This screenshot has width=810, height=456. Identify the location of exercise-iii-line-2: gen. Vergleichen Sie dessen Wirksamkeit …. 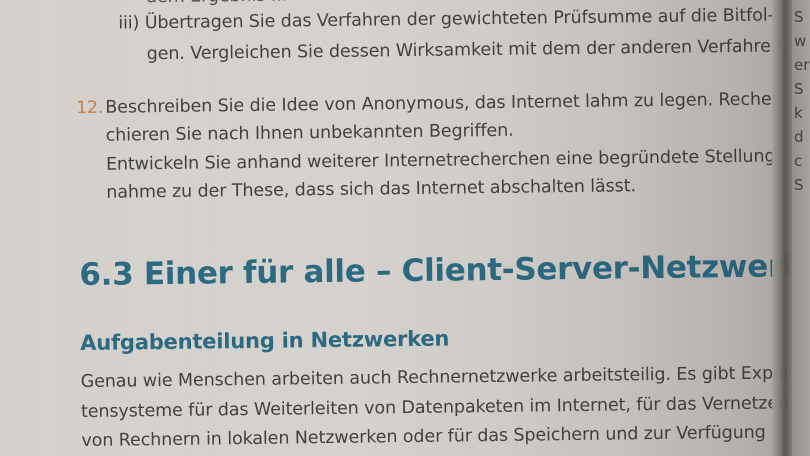
(467, 50).